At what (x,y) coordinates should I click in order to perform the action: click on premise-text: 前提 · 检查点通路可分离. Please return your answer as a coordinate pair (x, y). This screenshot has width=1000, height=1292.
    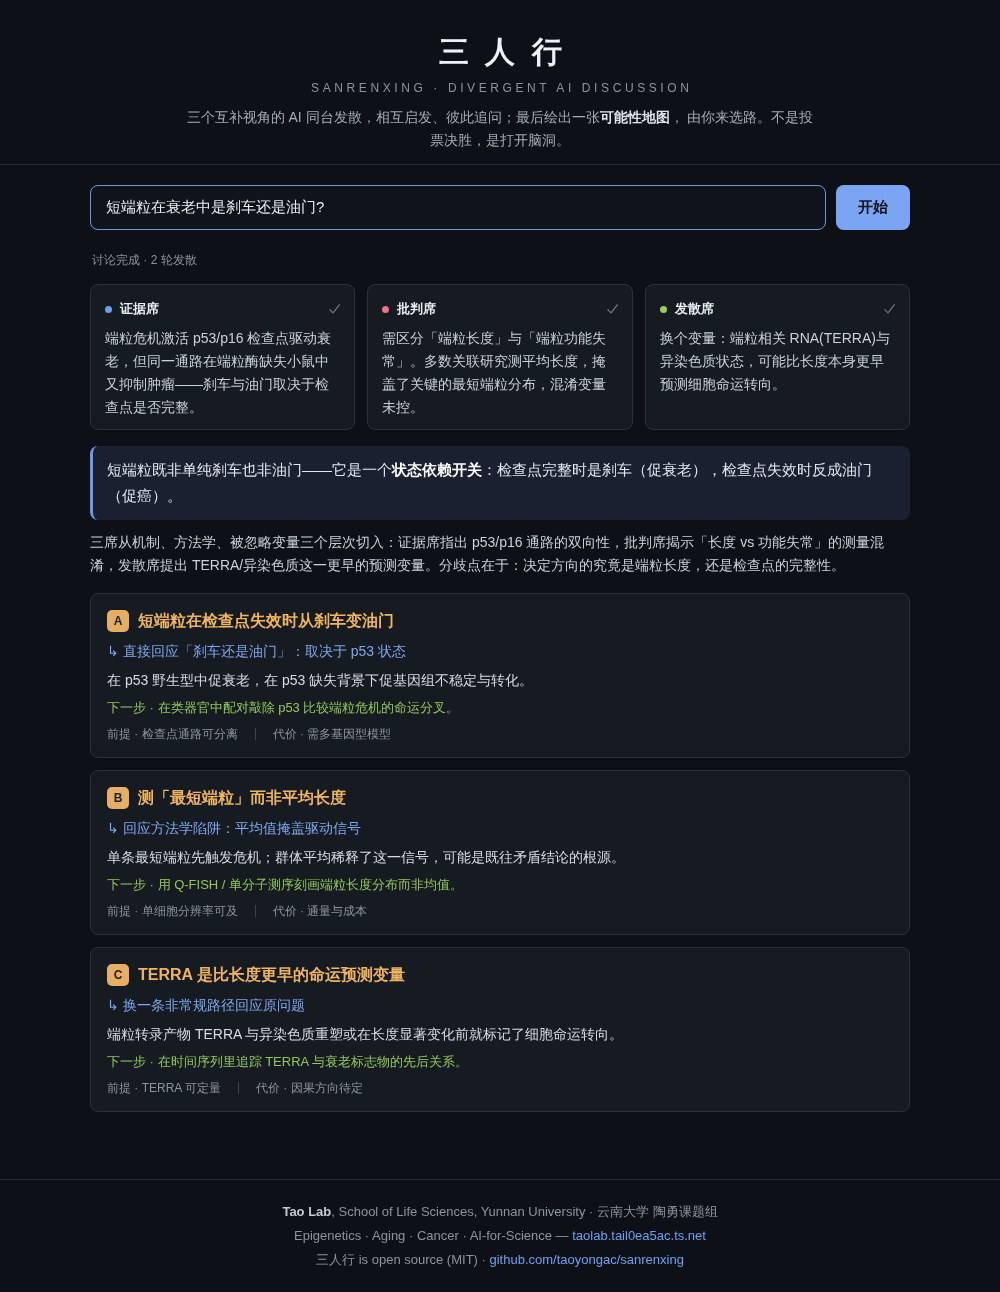
    Looking at the image, I should click on (172, 734).